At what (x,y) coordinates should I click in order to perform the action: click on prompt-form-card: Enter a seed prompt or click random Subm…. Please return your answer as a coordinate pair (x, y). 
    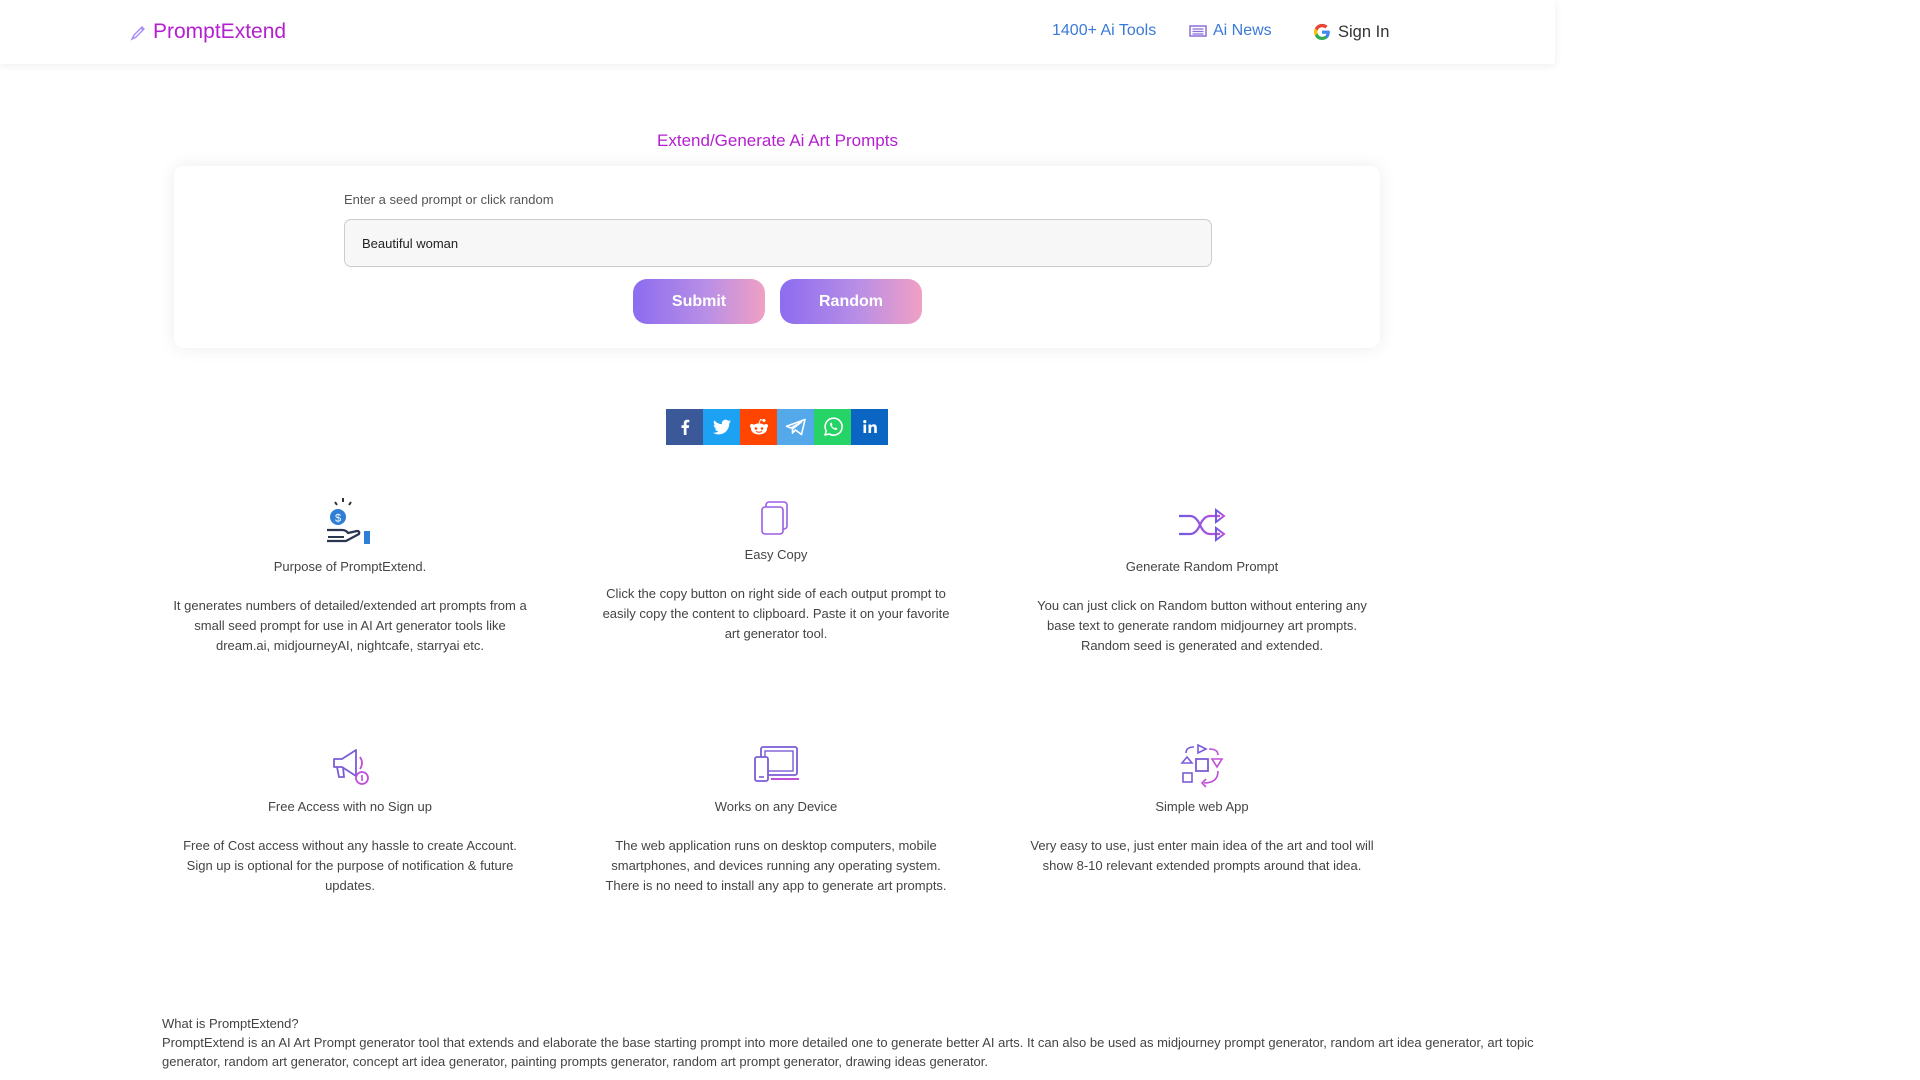
    Looking at the image, I should click on (777, 257).